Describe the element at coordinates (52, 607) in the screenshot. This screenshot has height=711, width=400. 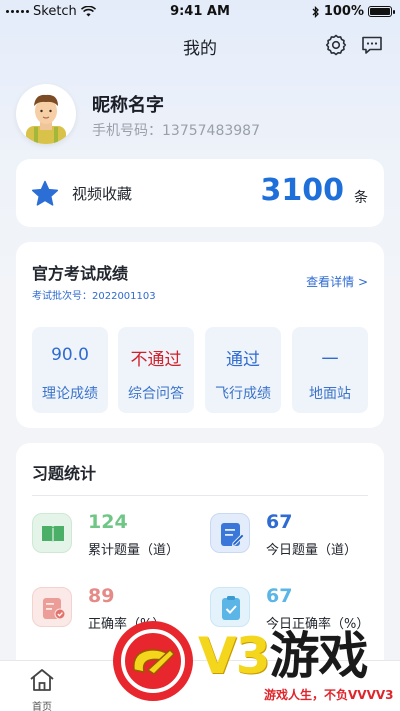
I see `document-check-icon` at that location.